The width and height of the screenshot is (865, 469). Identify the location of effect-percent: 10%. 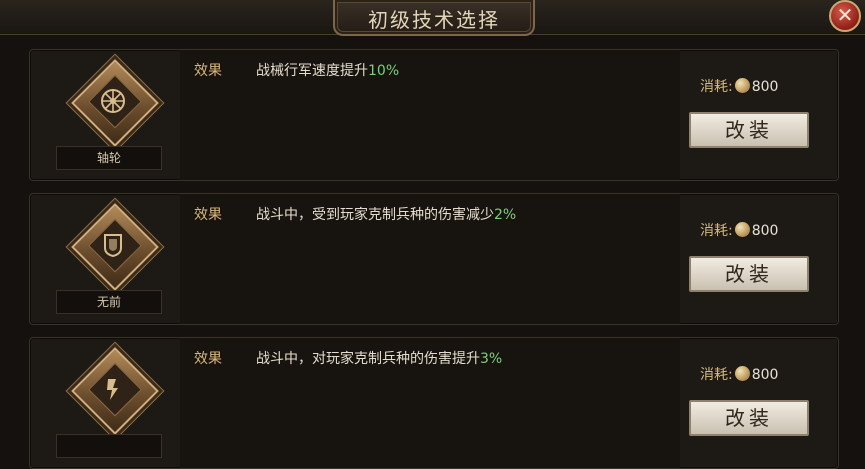
(384, 71).